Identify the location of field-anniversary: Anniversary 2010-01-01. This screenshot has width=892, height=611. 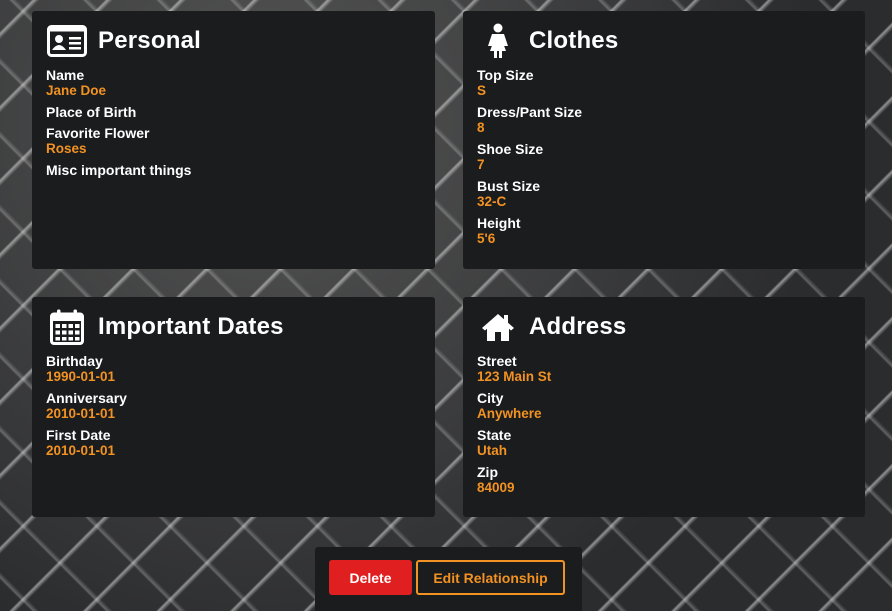
(233, 406).